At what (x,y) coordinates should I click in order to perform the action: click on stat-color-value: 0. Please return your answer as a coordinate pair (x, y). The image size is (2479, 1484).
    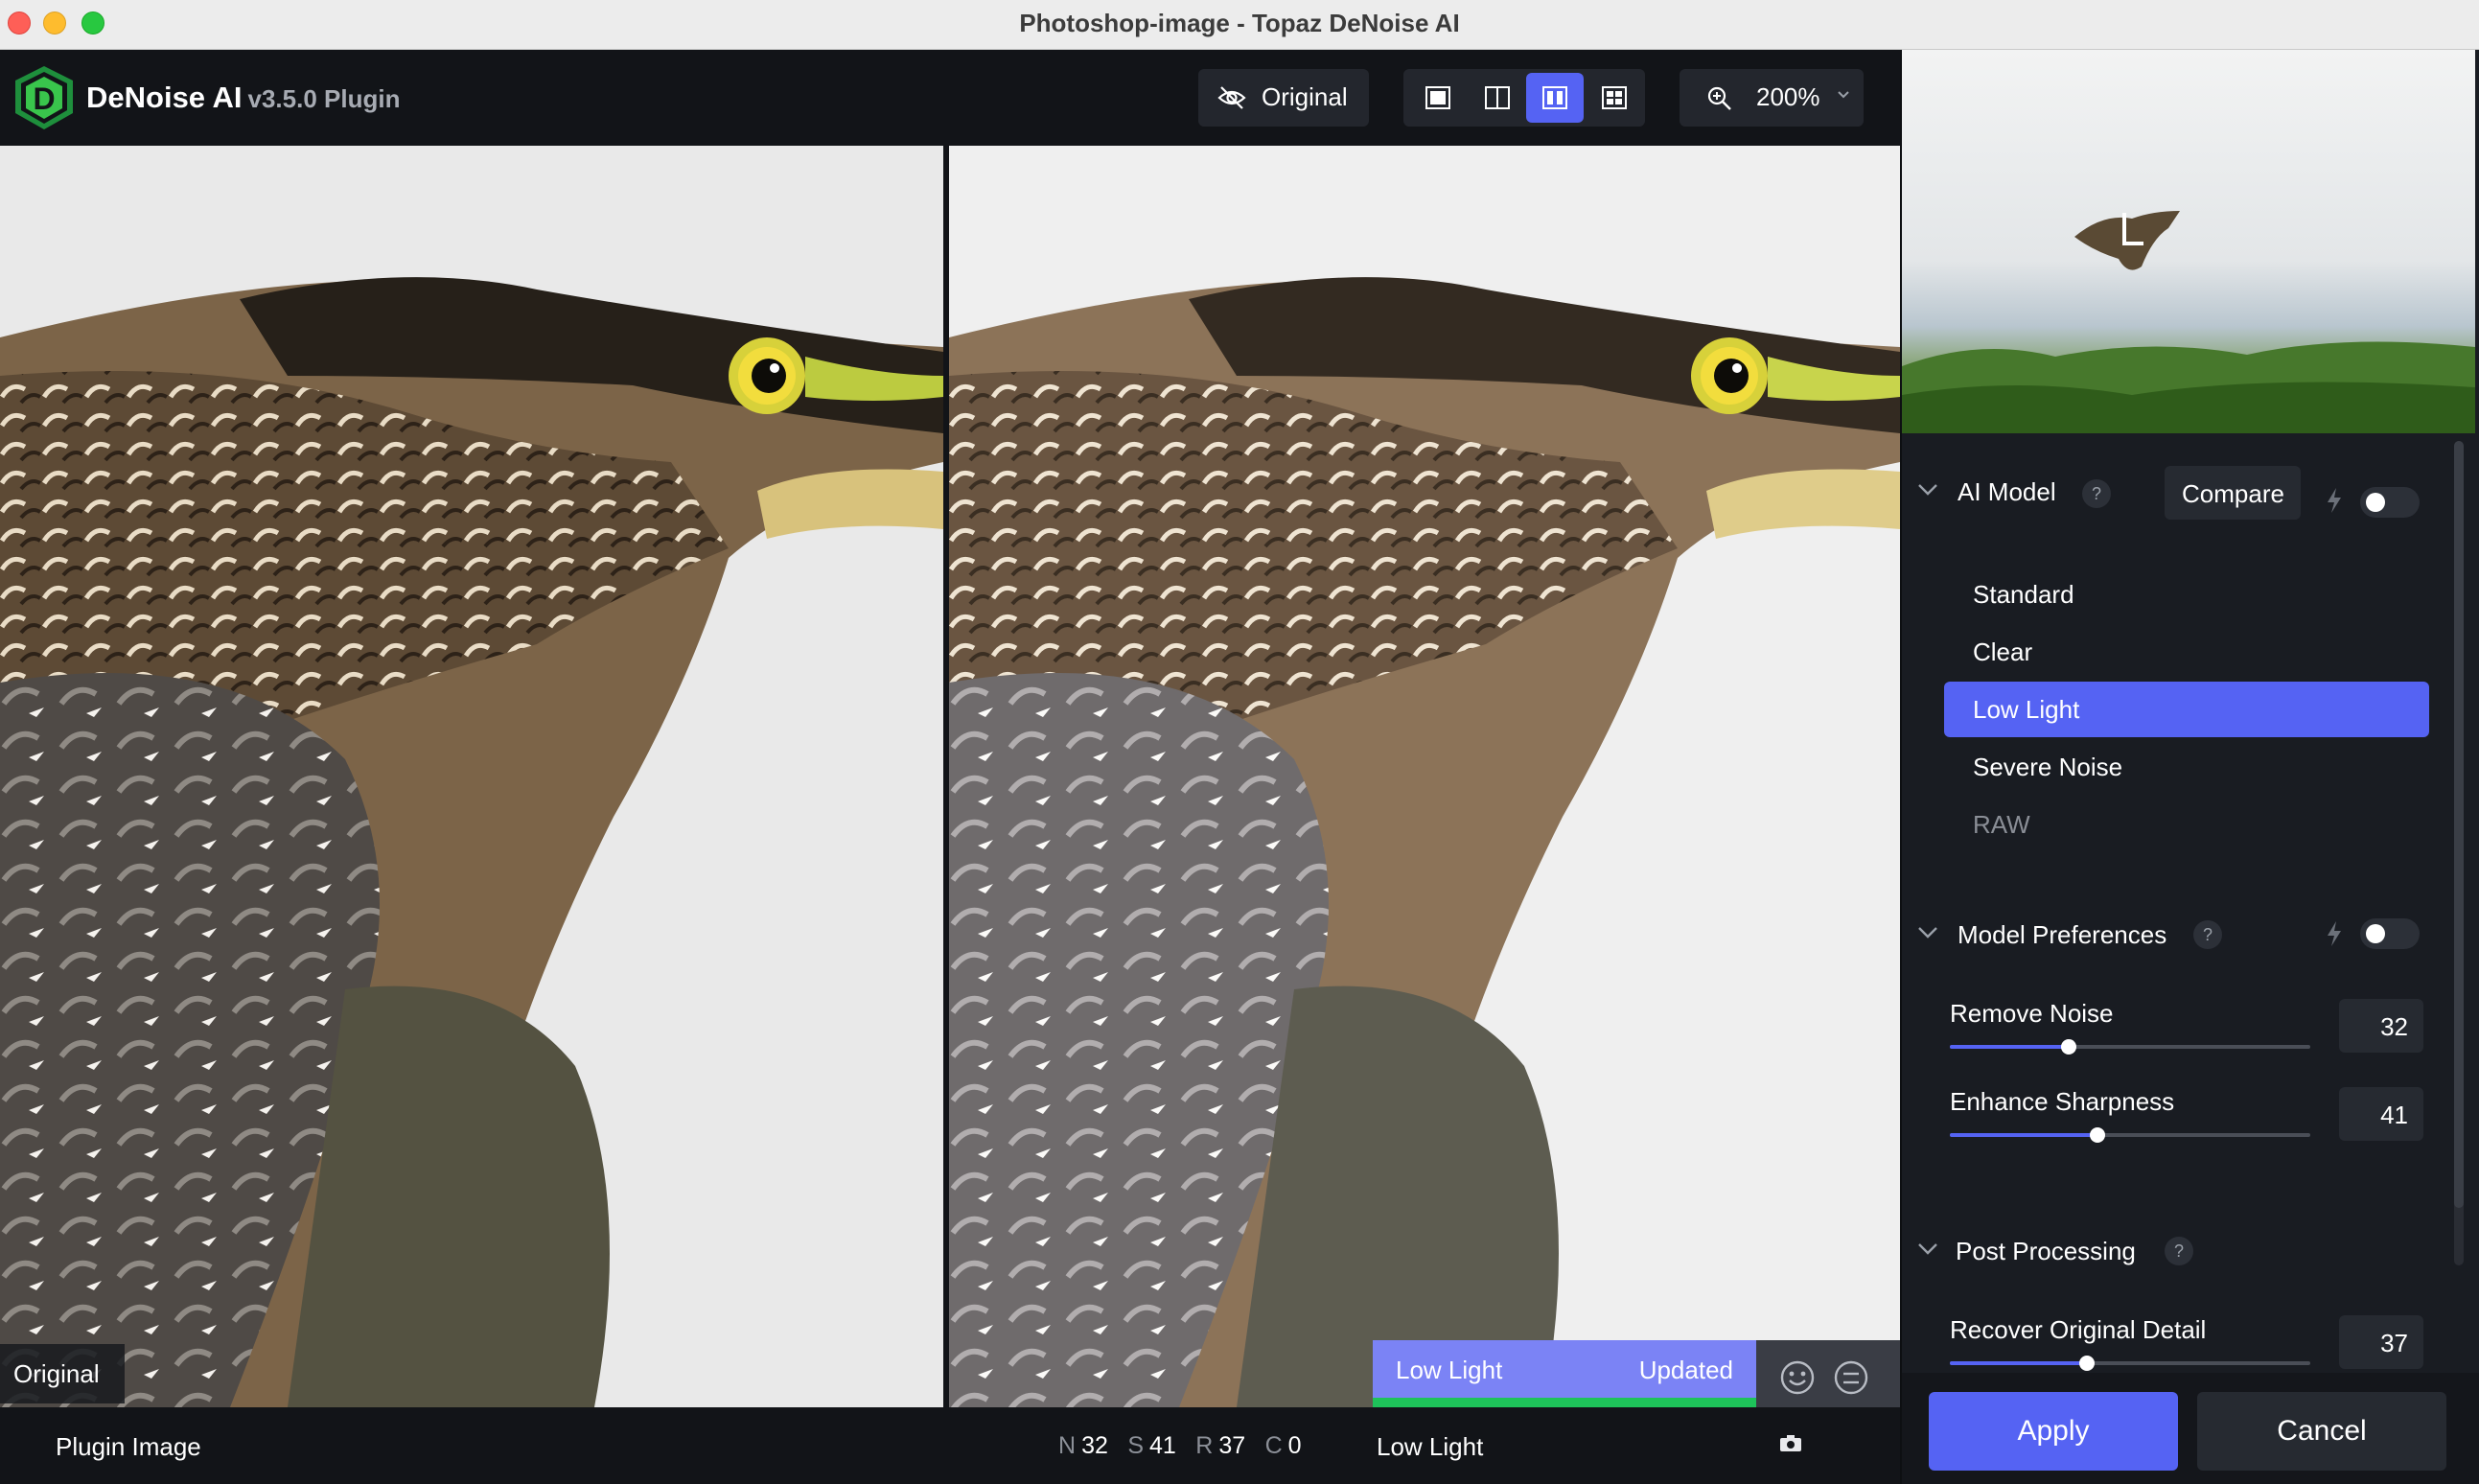
    Looking at the image, I should click on (1294, 1445).